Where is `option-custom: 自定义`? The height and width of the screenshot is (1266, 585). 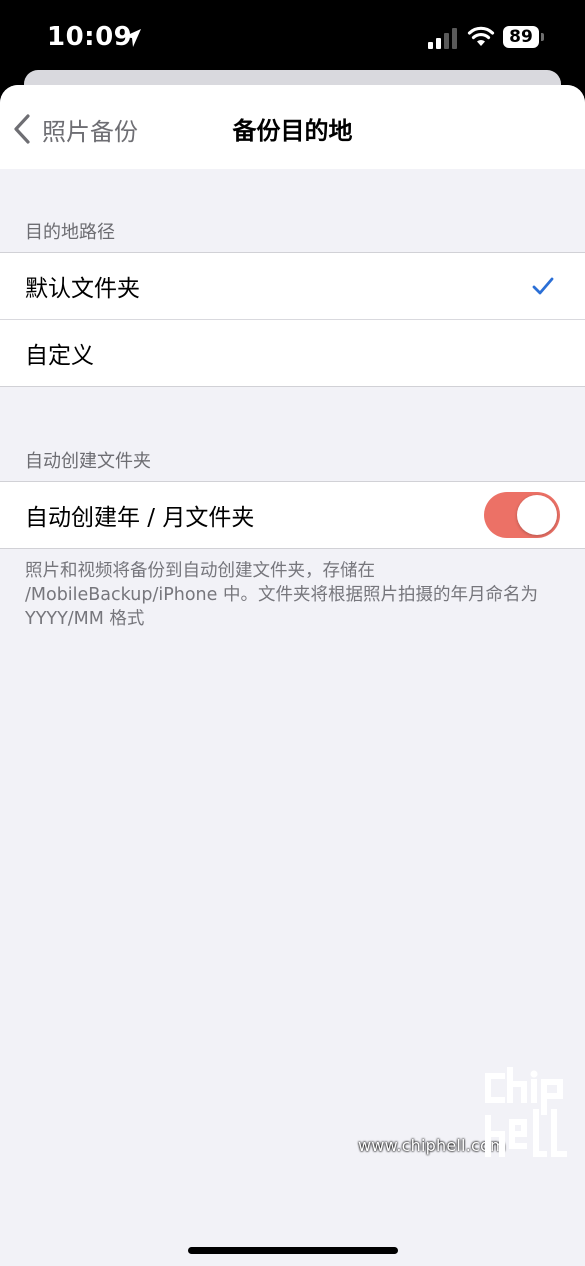
option-custom: 自定义 is located at coordinates (292, 352).